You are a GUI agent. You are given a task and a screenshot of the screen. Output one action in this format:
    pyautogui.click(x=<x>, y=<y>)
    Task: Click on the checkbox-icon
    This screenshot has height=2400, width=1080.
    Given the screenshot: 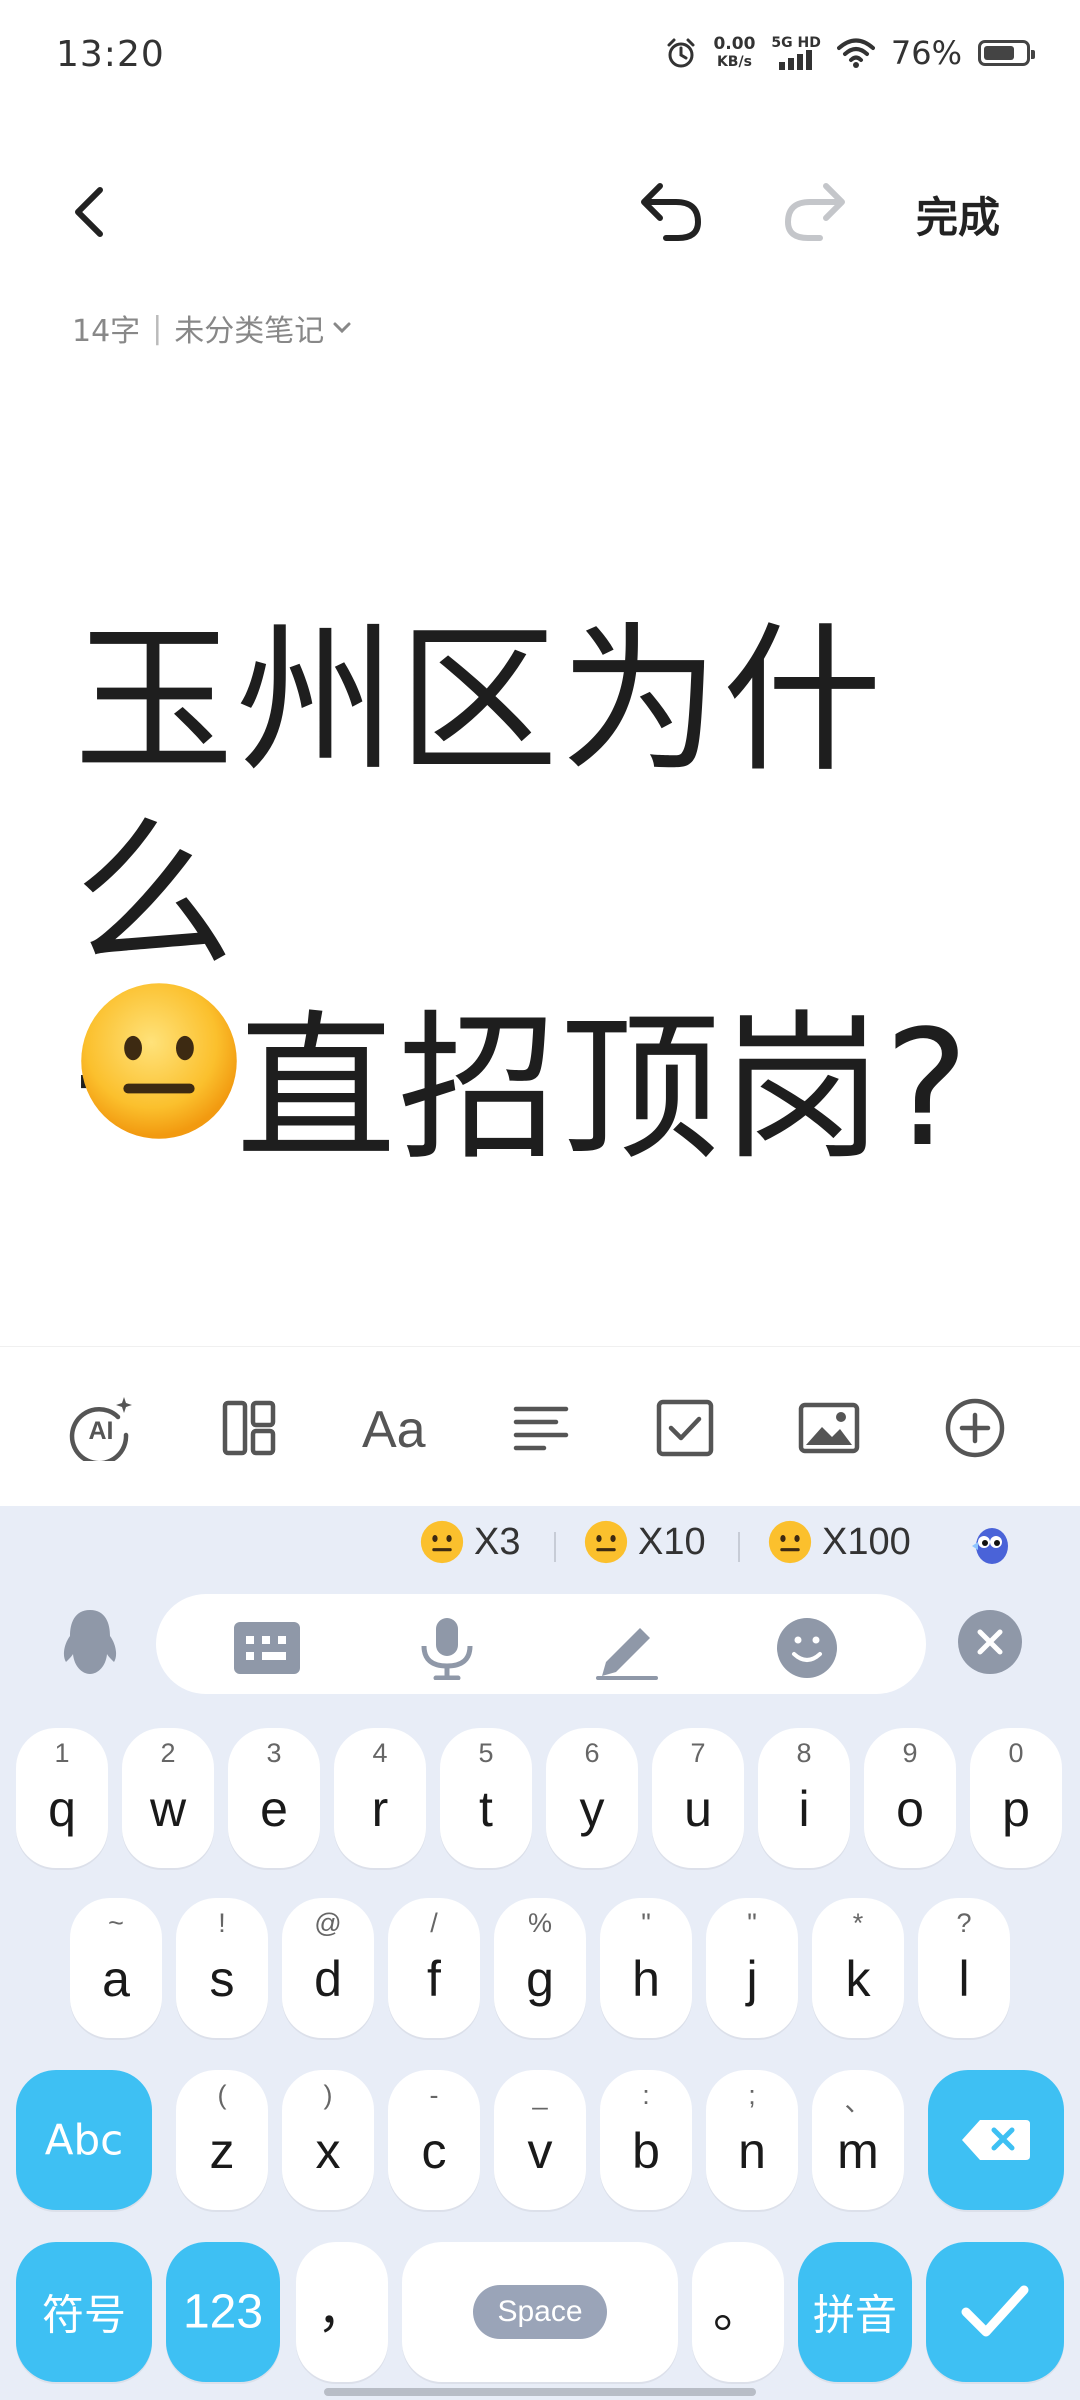 What is the action you would take?
    pyautogui.click(x=685, y=1428)
    